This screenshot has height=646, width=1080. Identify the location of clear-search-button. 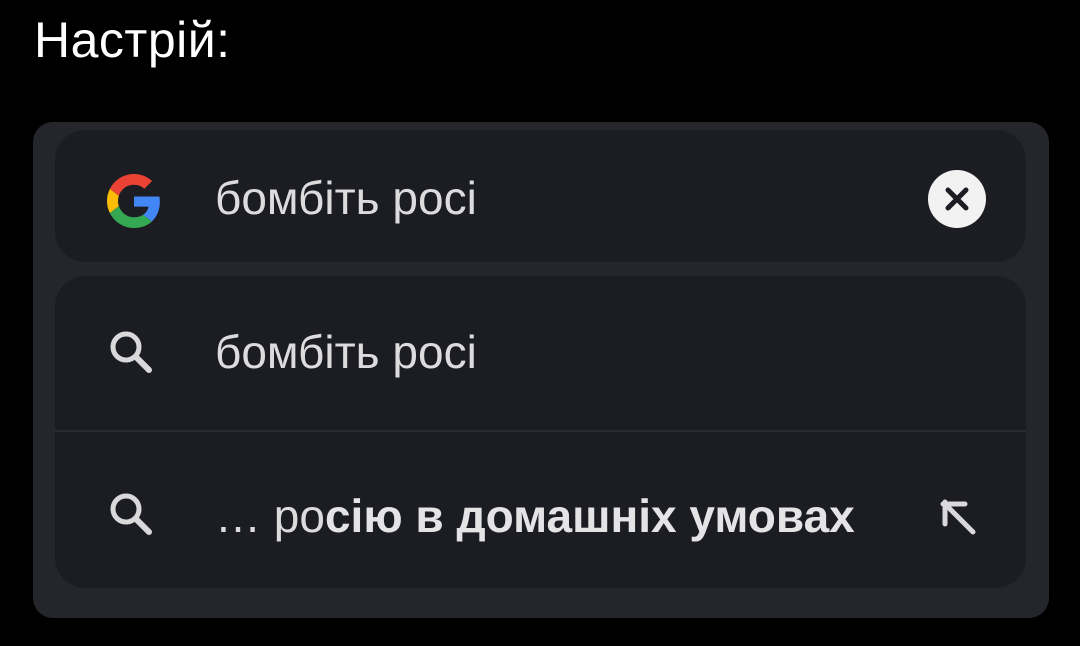
(957, 199).